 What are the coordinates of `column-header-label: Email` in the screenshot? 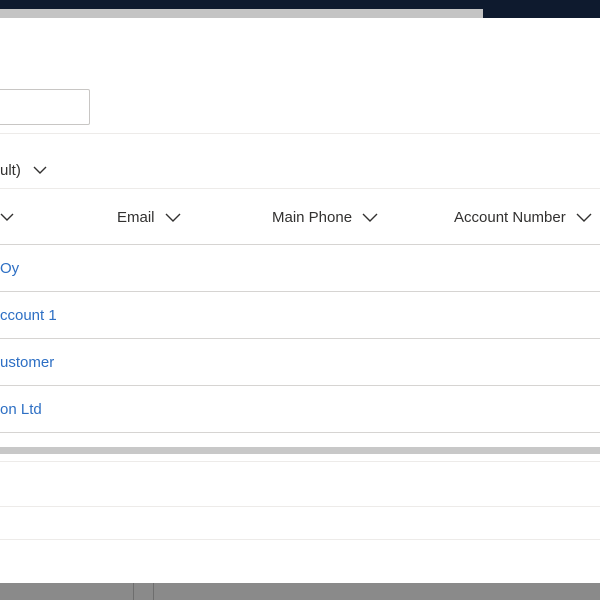 It's located at (136, 217).